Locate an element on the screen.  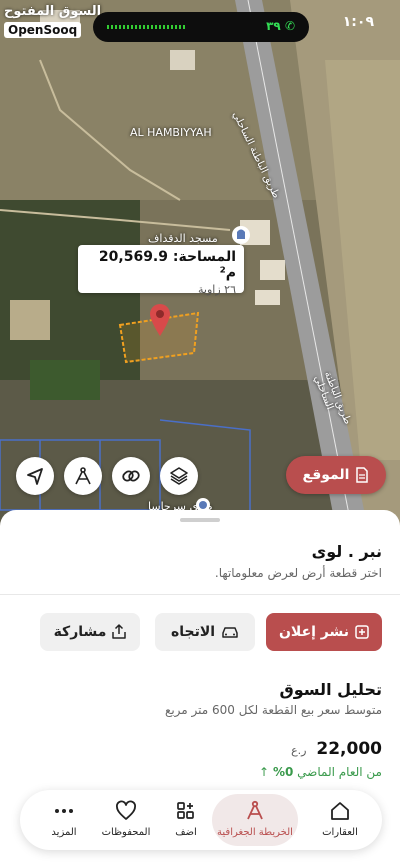
map-compass-icon is located at coordinates (255, 810).